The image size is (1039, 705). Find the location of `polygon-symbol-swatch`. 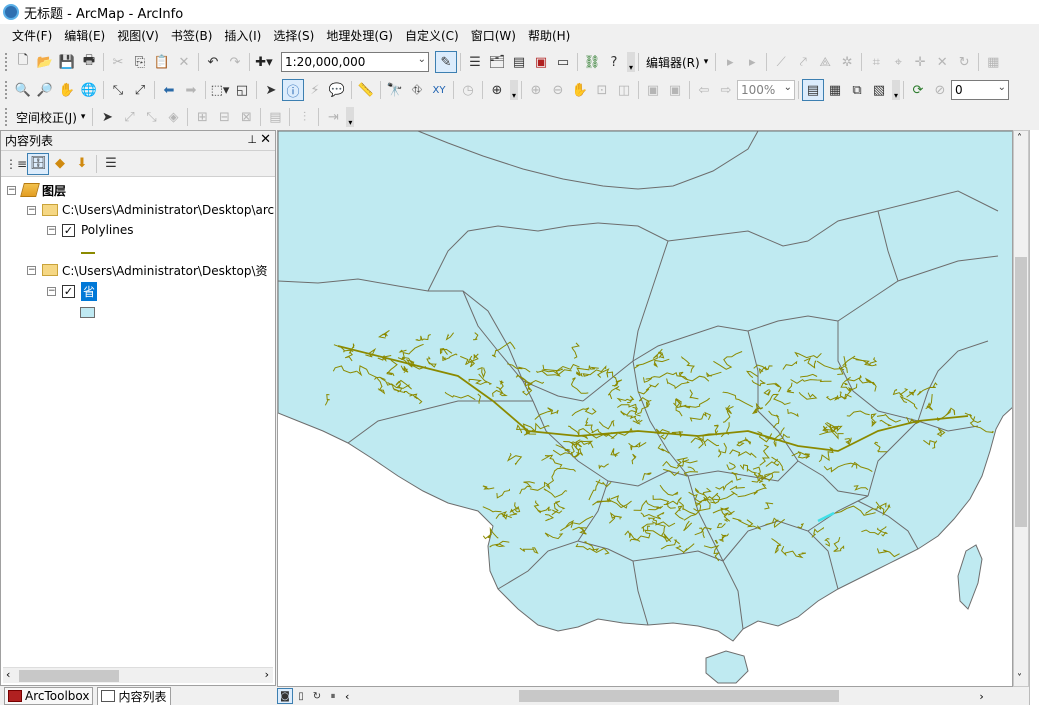

polygon-symbol-swatch is located at coordinates (87, 312).